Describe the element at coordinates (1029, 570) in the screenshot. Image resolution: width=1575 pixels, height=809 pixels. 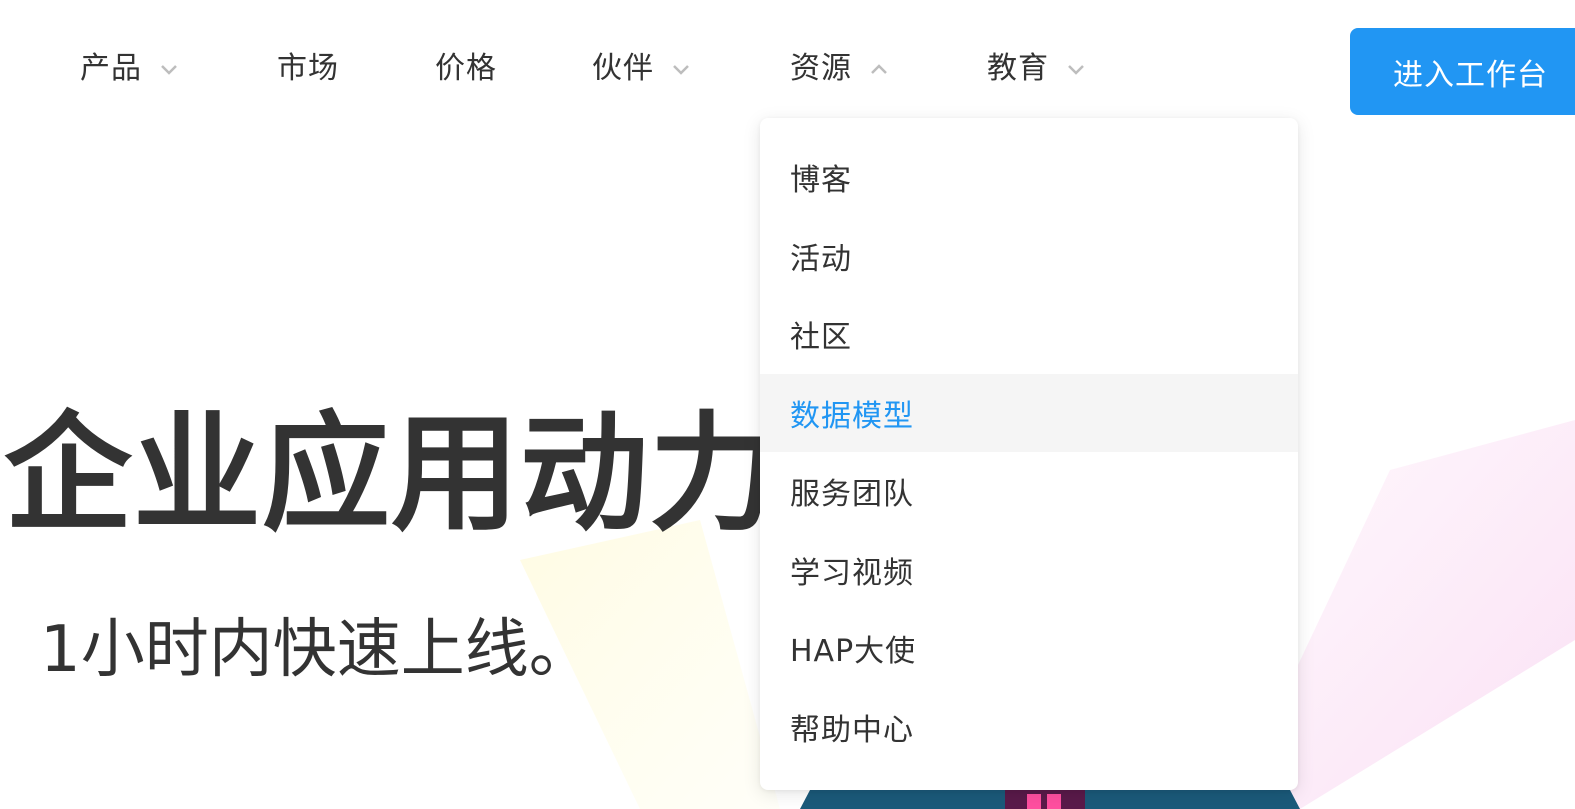
I see `dropdown-item-learning-videos: 学习视频` at that location.